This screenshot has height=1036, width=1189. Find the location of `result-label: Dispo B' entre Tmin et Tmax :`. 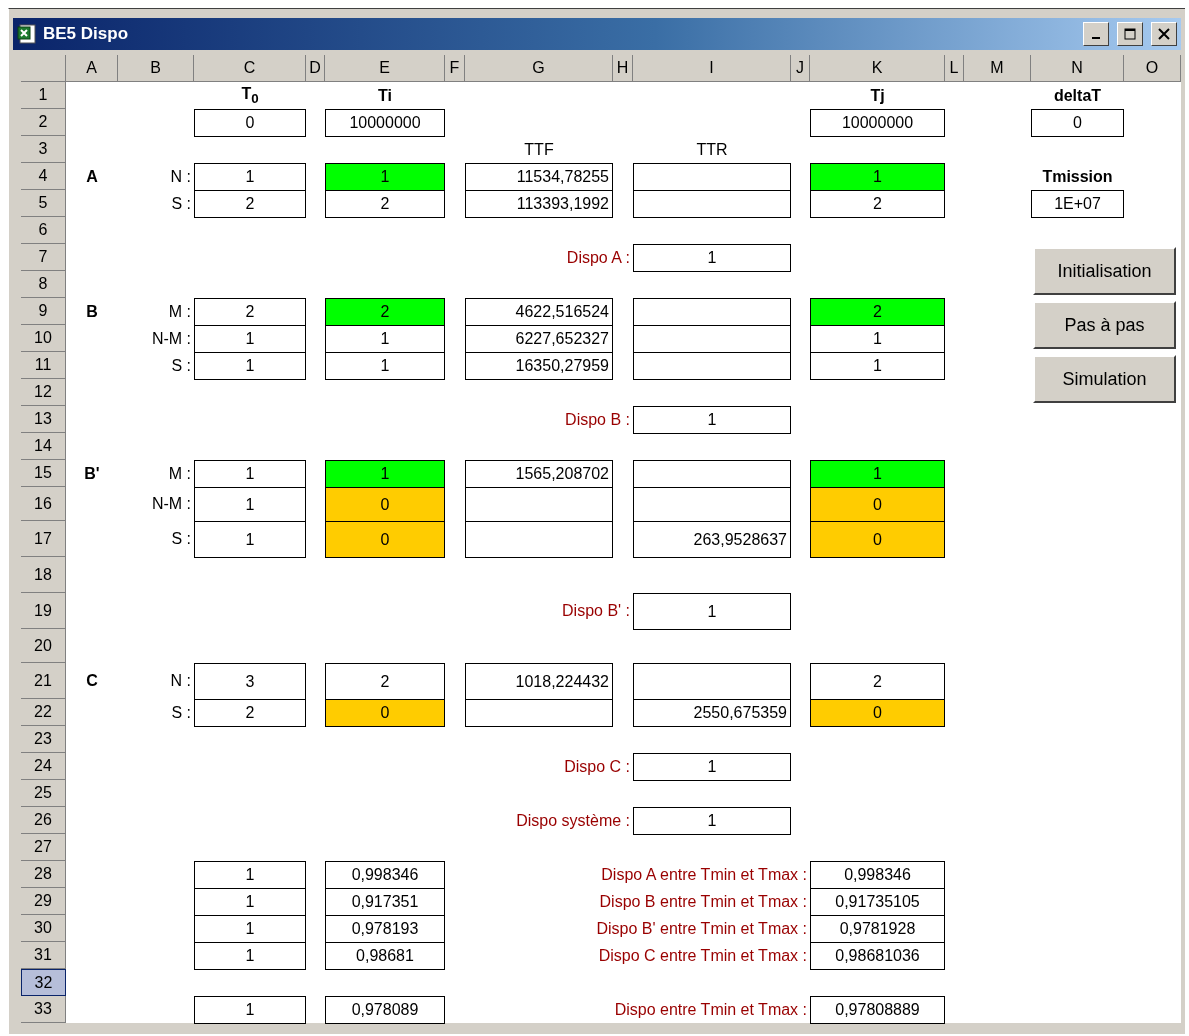

result-label: Dispo B' entre Tmin et Tmax : is located at coordinates (701, 928).